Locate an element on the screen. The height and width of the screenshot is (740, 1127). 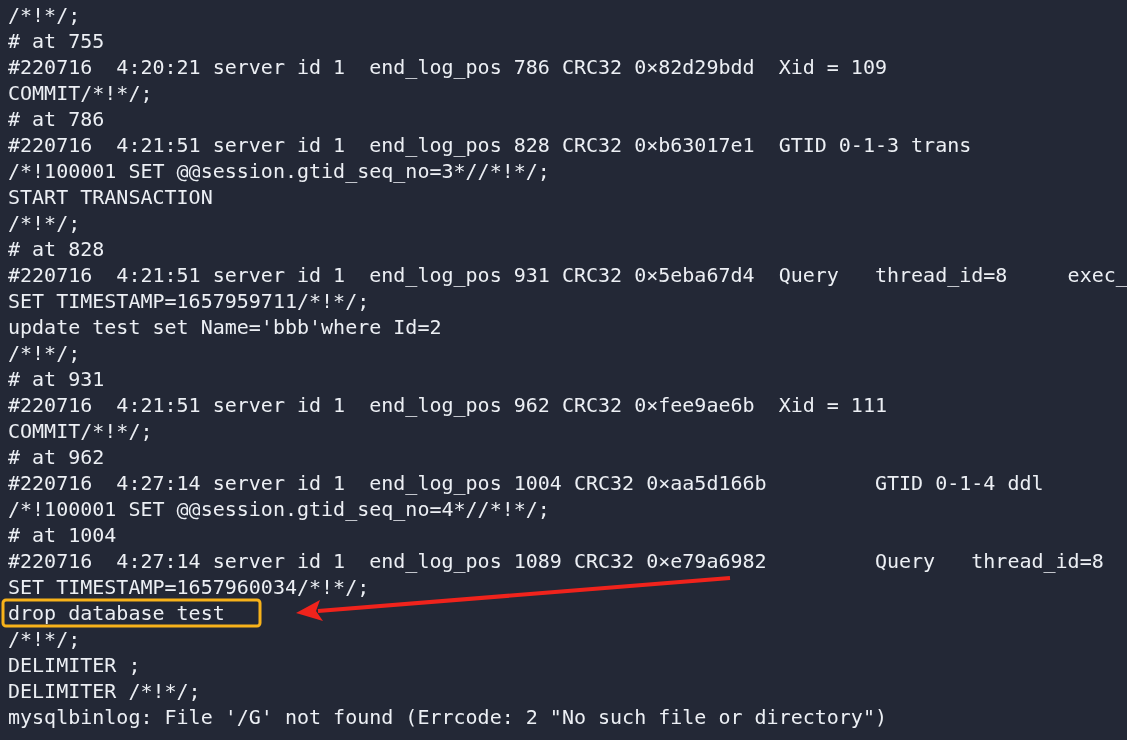
terminal-line: drop database test is located at coordinates (116, 613).